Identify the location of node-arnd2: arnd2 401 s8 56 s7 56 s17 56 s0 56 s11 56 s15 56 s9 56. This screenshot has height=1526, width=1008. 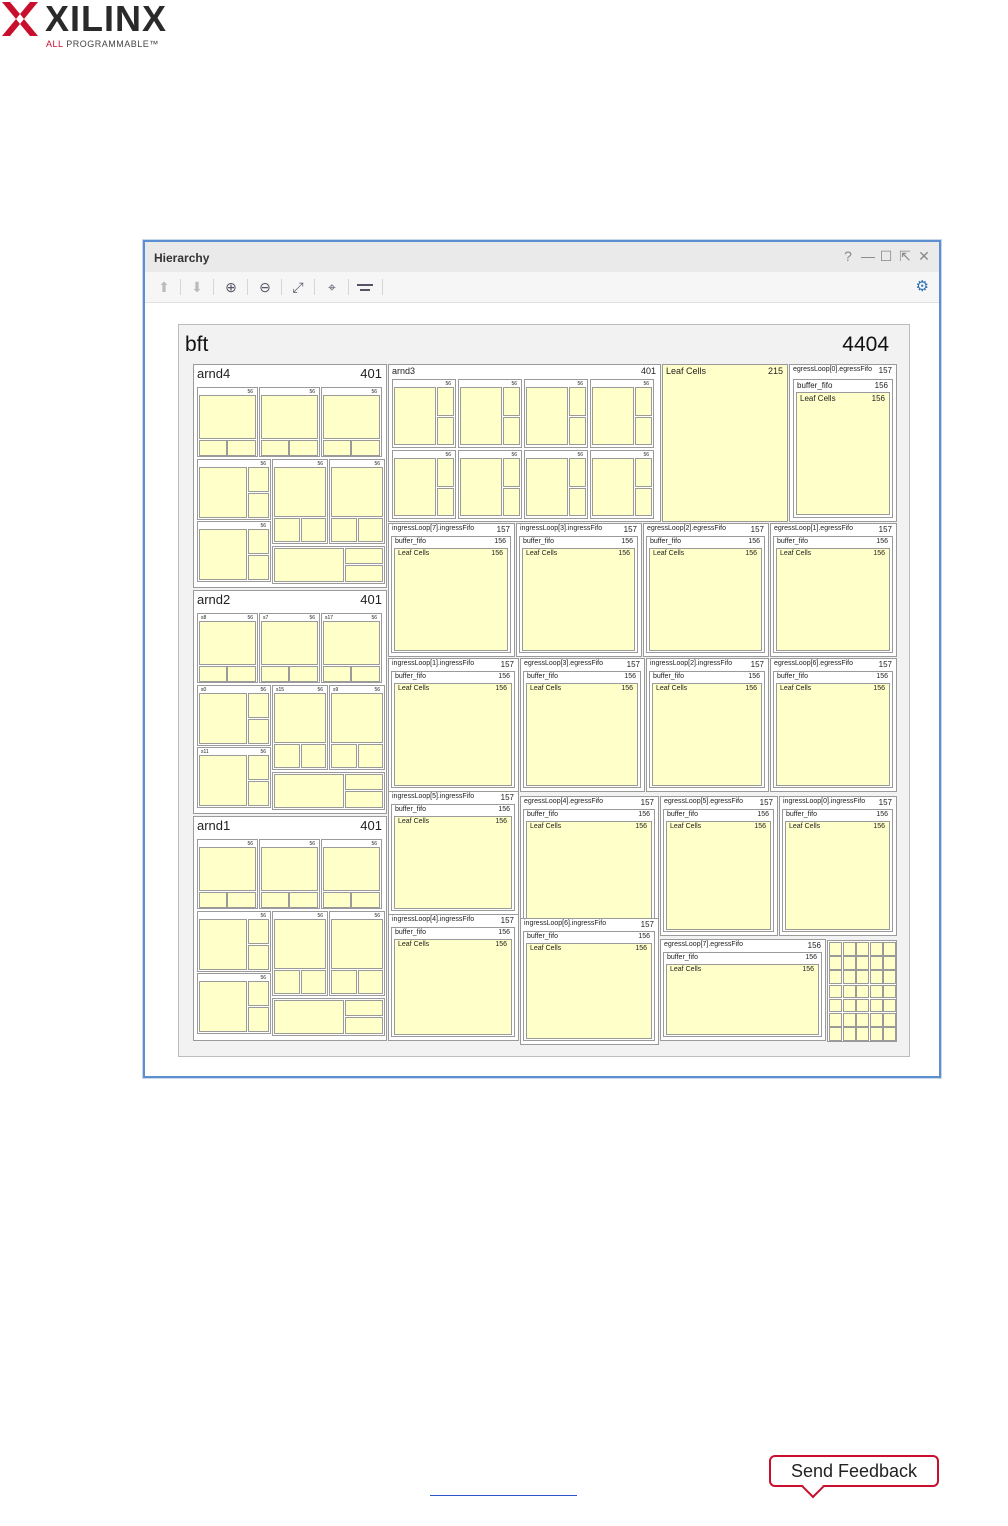
(290, 702).